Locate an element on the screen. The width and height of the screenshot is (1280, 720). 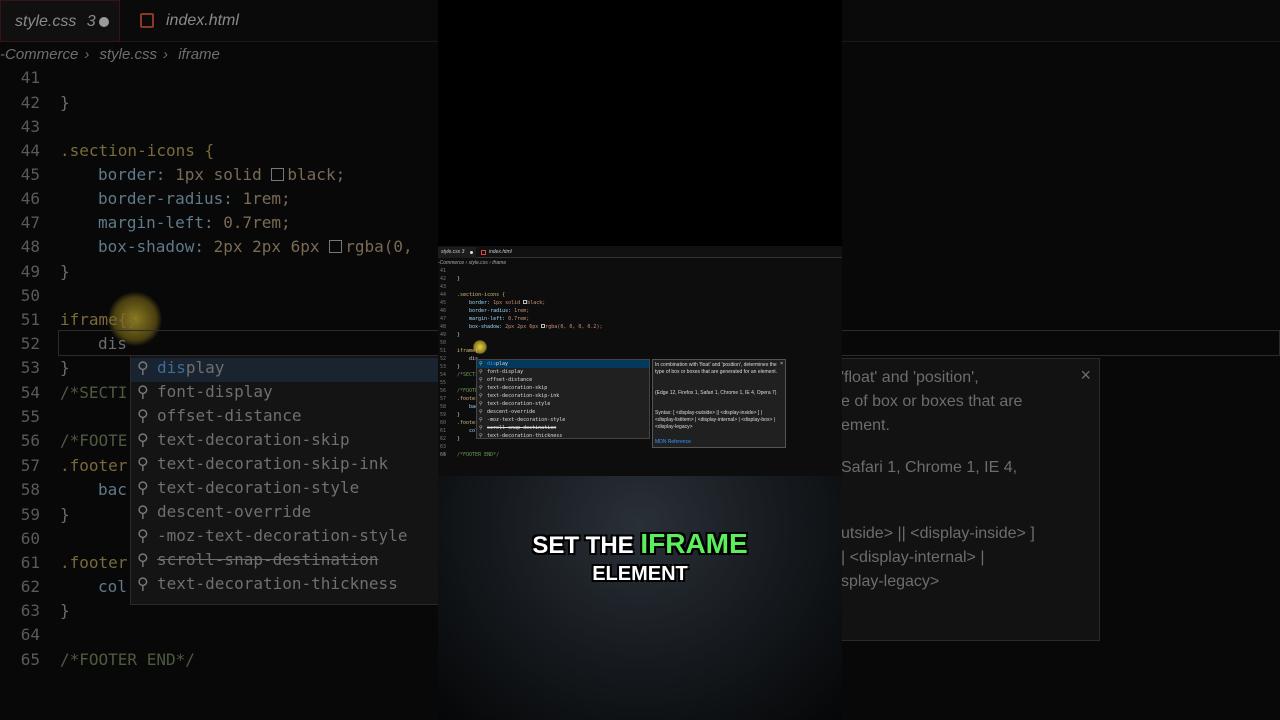
line-number: 58 is located at coordinates (30, 489).